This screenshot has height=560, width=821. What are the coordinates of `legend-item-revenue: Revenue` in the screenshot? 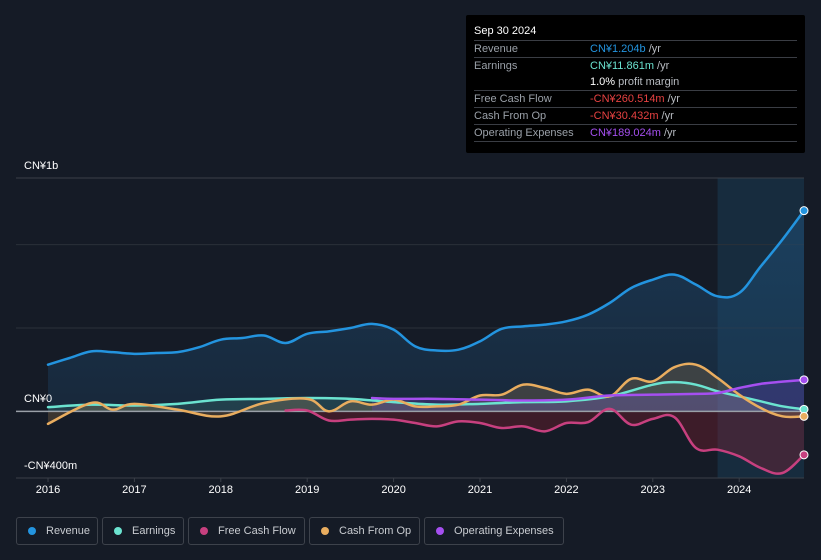 It's located at (57, 531).